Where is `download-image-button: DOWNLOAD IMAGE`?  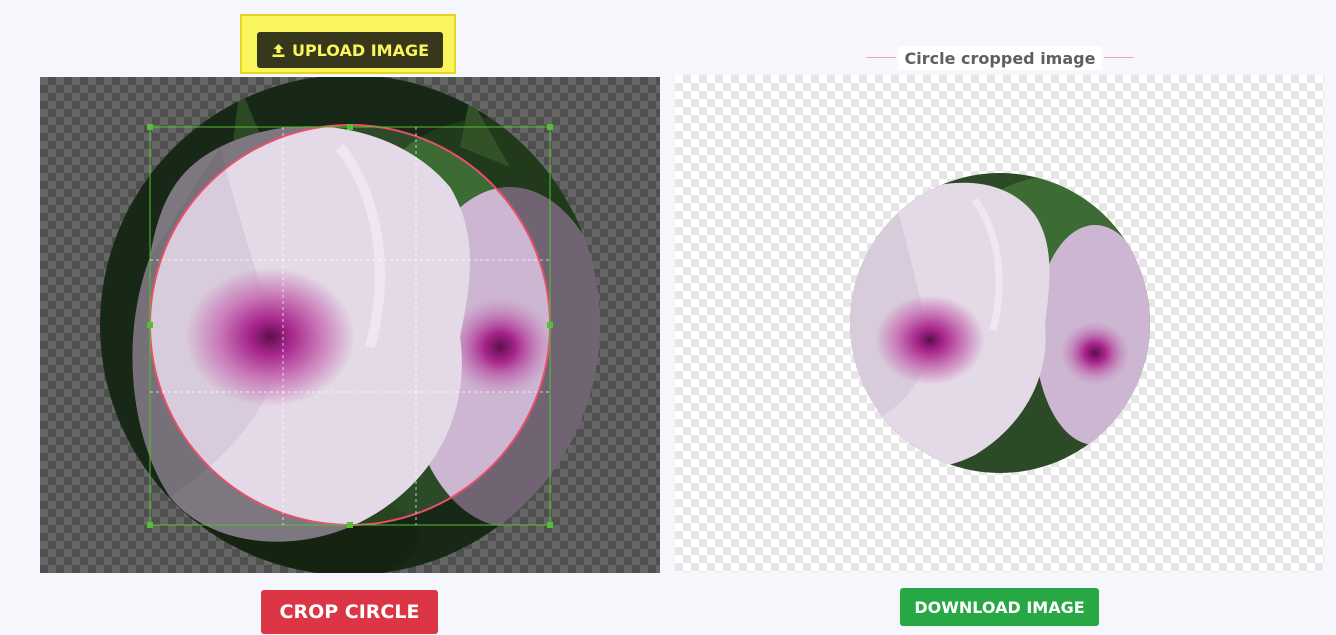
download-image-button: DOWNLOAD IMAGE is located at coordinates (999, 607).